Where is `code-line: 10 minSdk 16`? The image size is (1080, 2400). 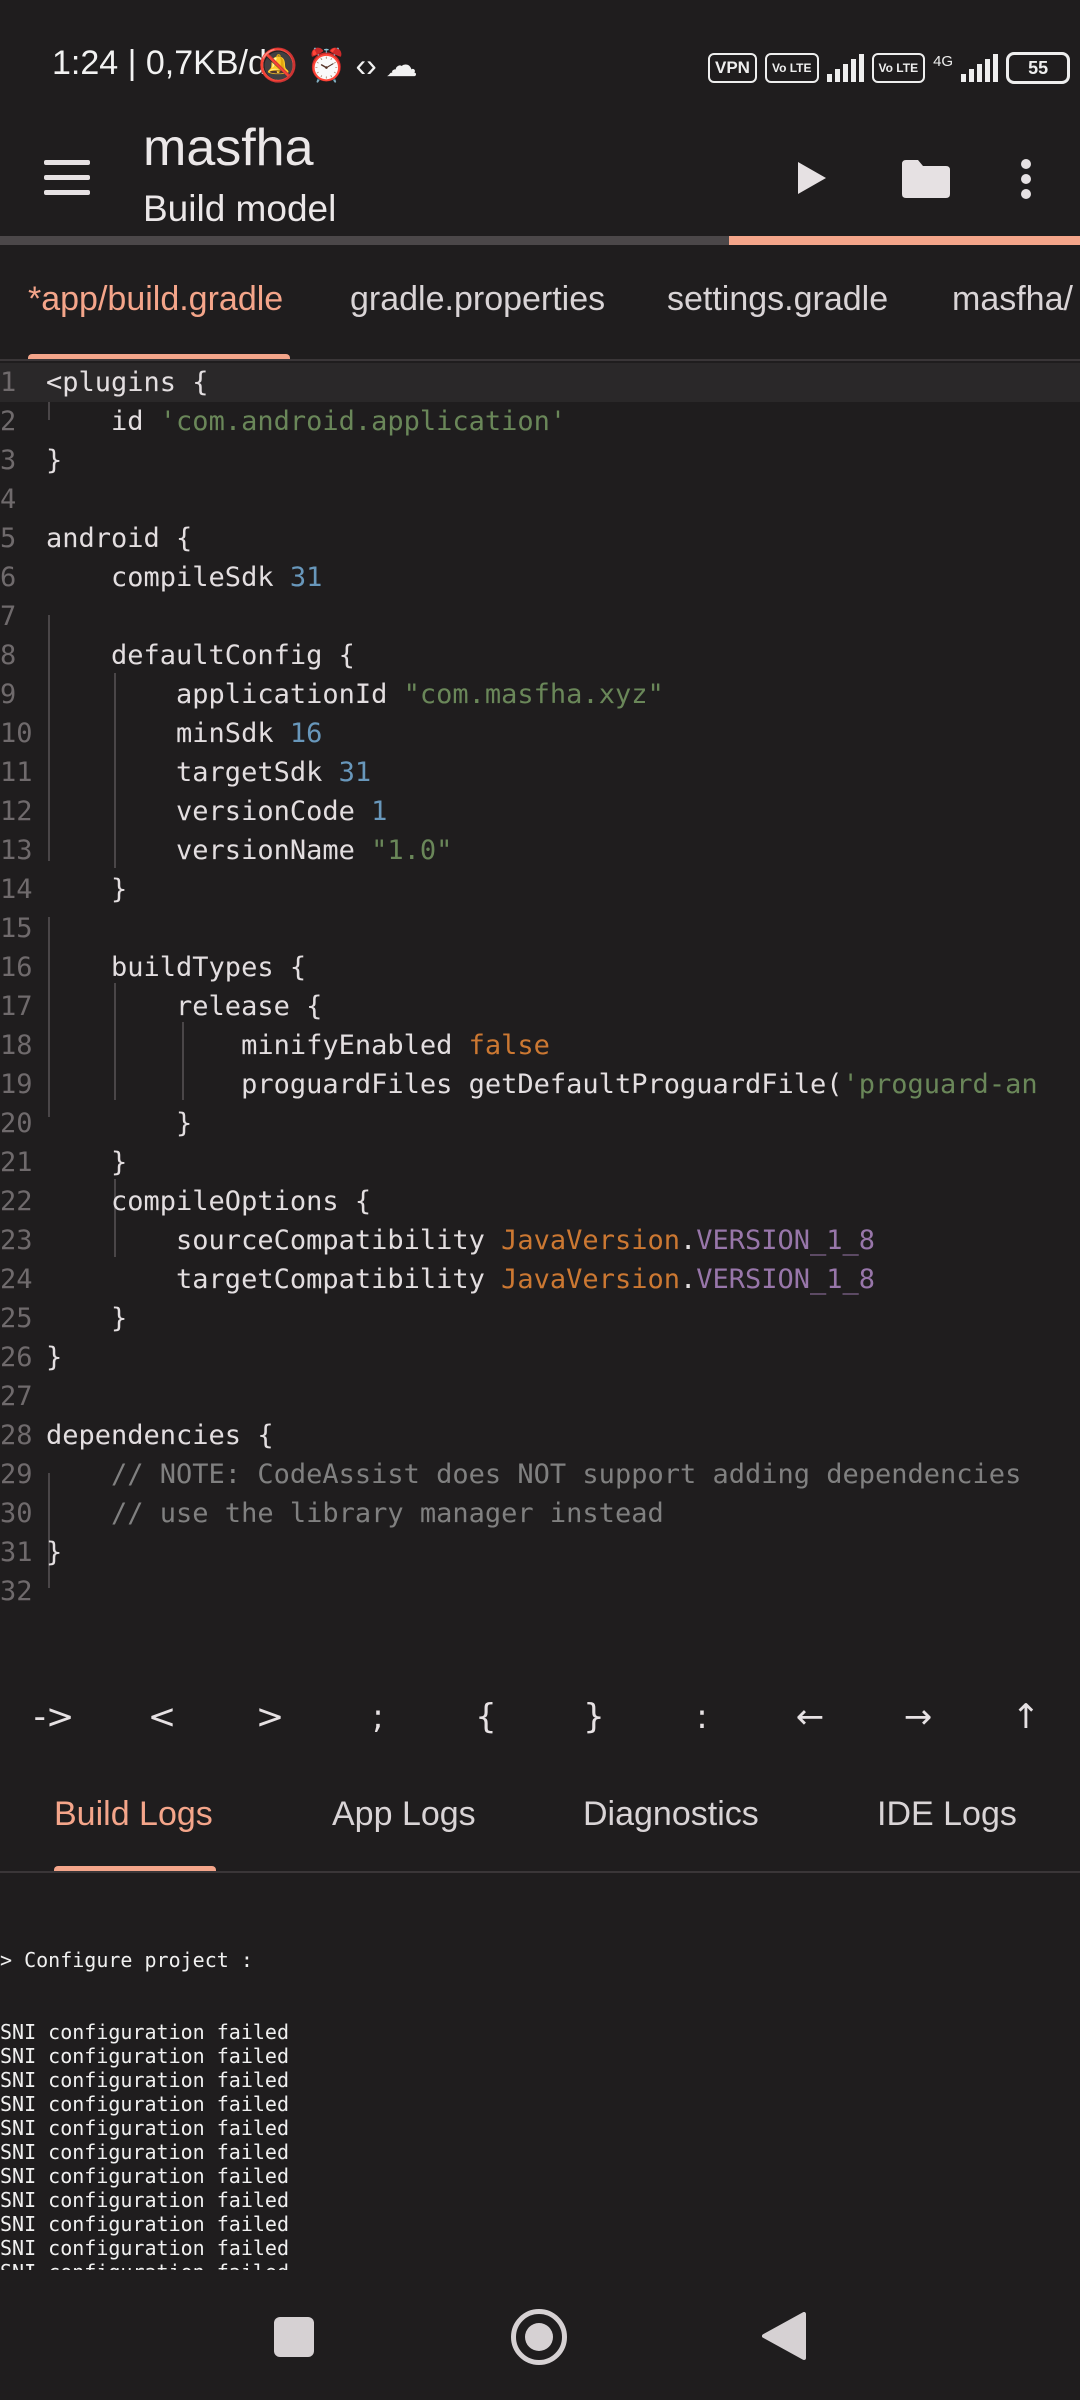 code-line: 10 minSdk 16 is located at coordinates (161, 733).